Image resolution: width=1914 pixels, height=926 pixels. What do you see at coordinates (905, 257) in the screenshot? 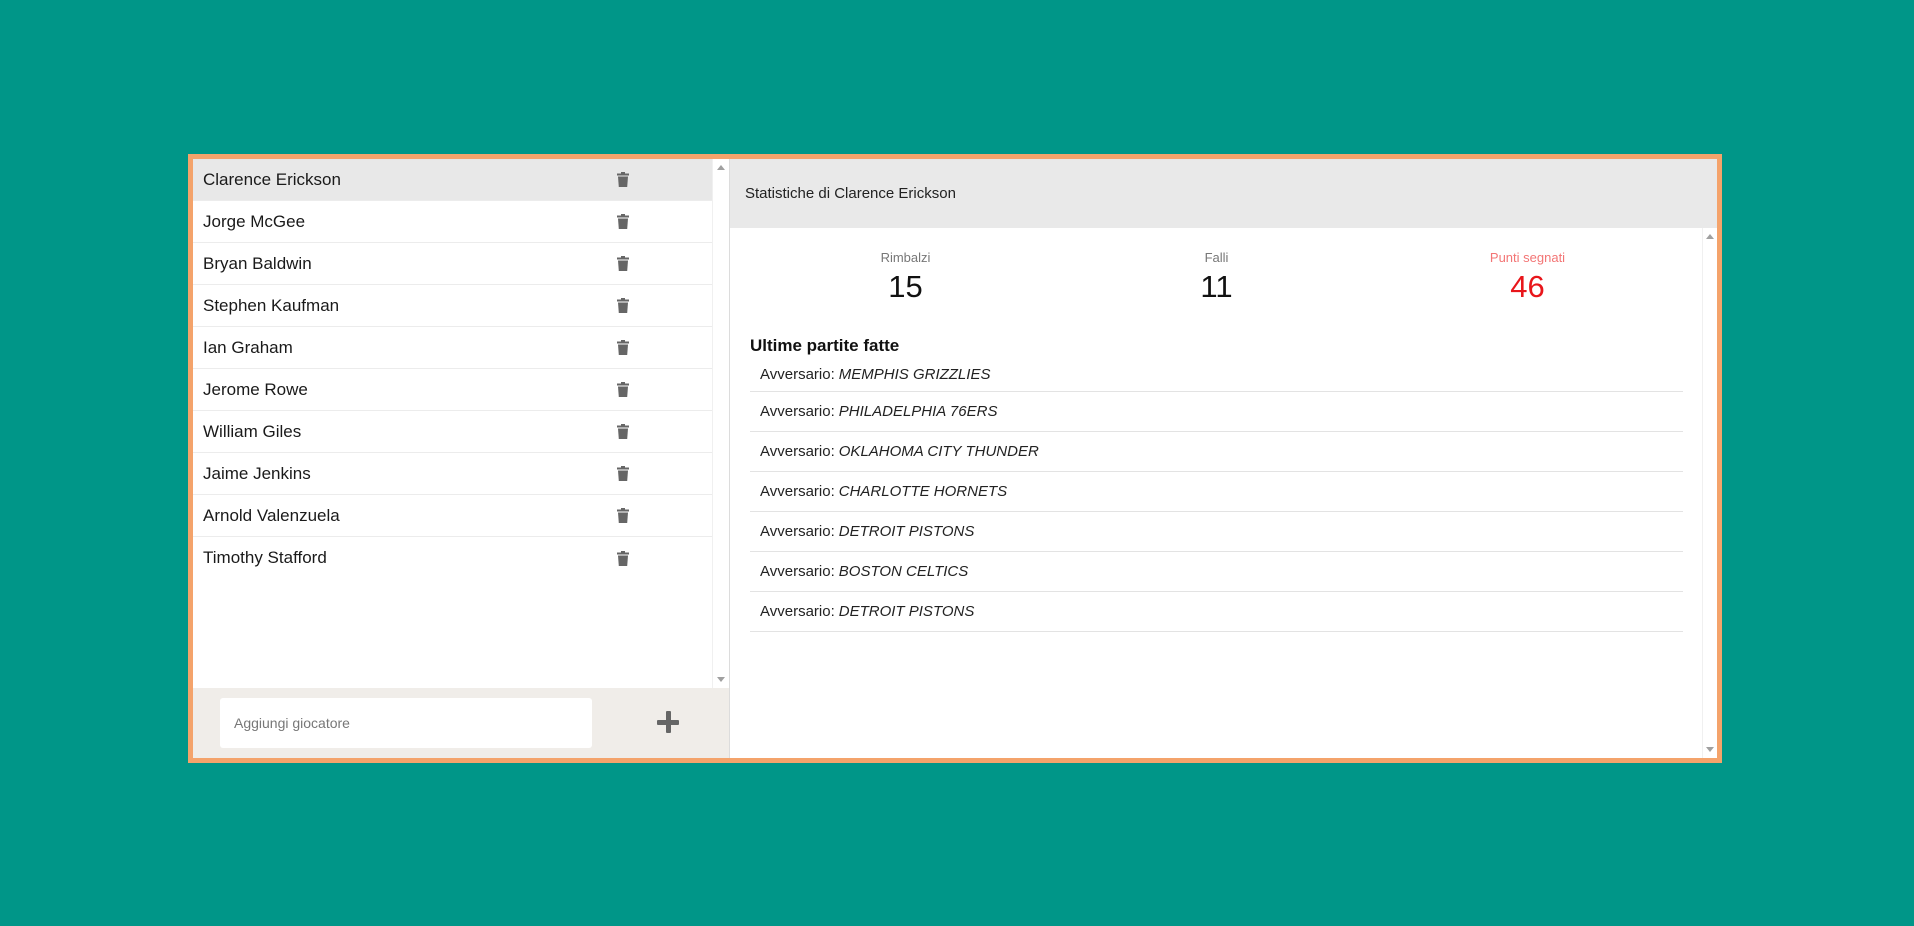
I see `stat-label: Rimbalzi` at bounding box center [905, 257].